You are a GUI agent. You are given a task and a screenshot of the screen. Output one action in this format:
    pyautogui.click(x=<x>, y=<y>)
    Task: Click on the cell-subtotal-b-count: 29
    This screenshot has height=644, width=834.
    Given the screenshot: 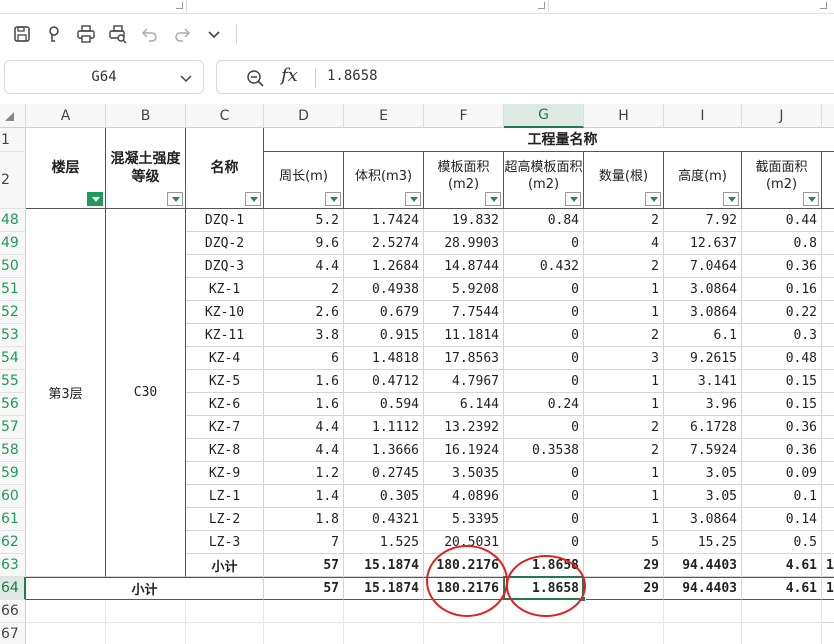 What is the action you would take?
    pyautogui.click(x=624, y=588)
    